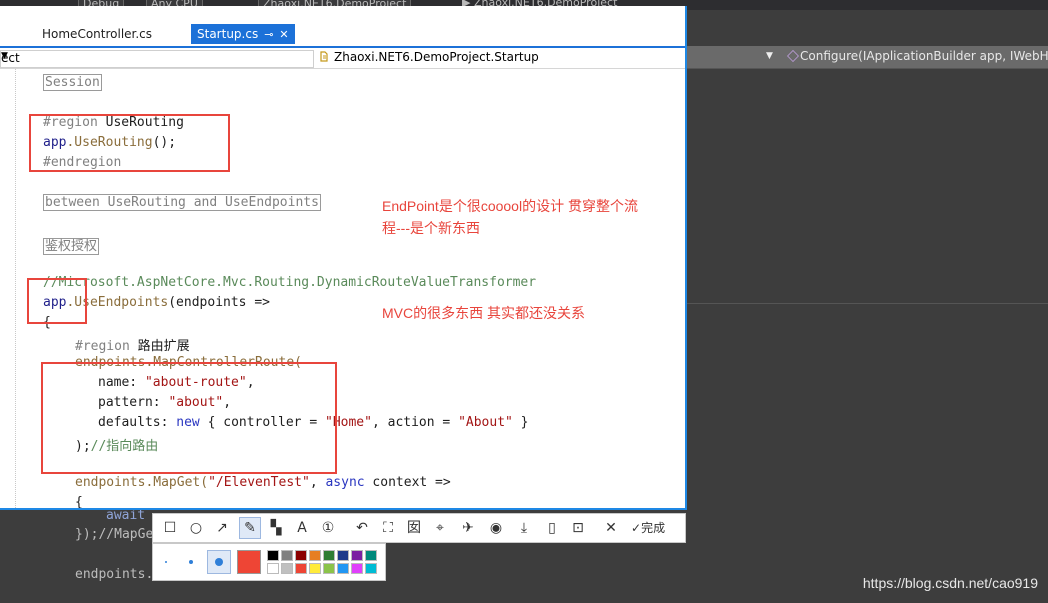 The width and height of the screenshot is (1048, 603). I want to click on bookmark-icon: ⊡, so click(578, 528).